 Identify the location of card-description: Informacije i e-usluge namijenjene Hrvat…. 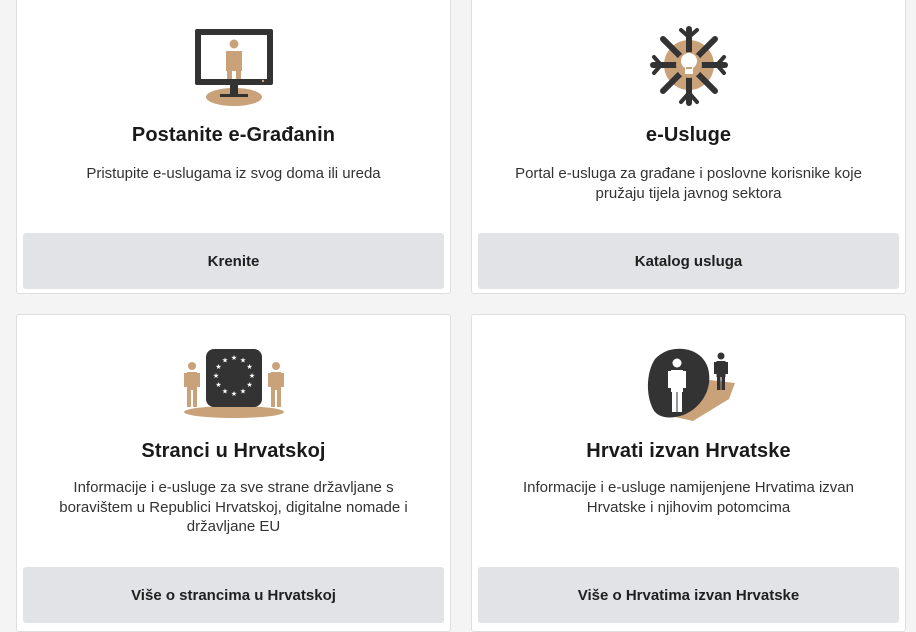
(688, 497).